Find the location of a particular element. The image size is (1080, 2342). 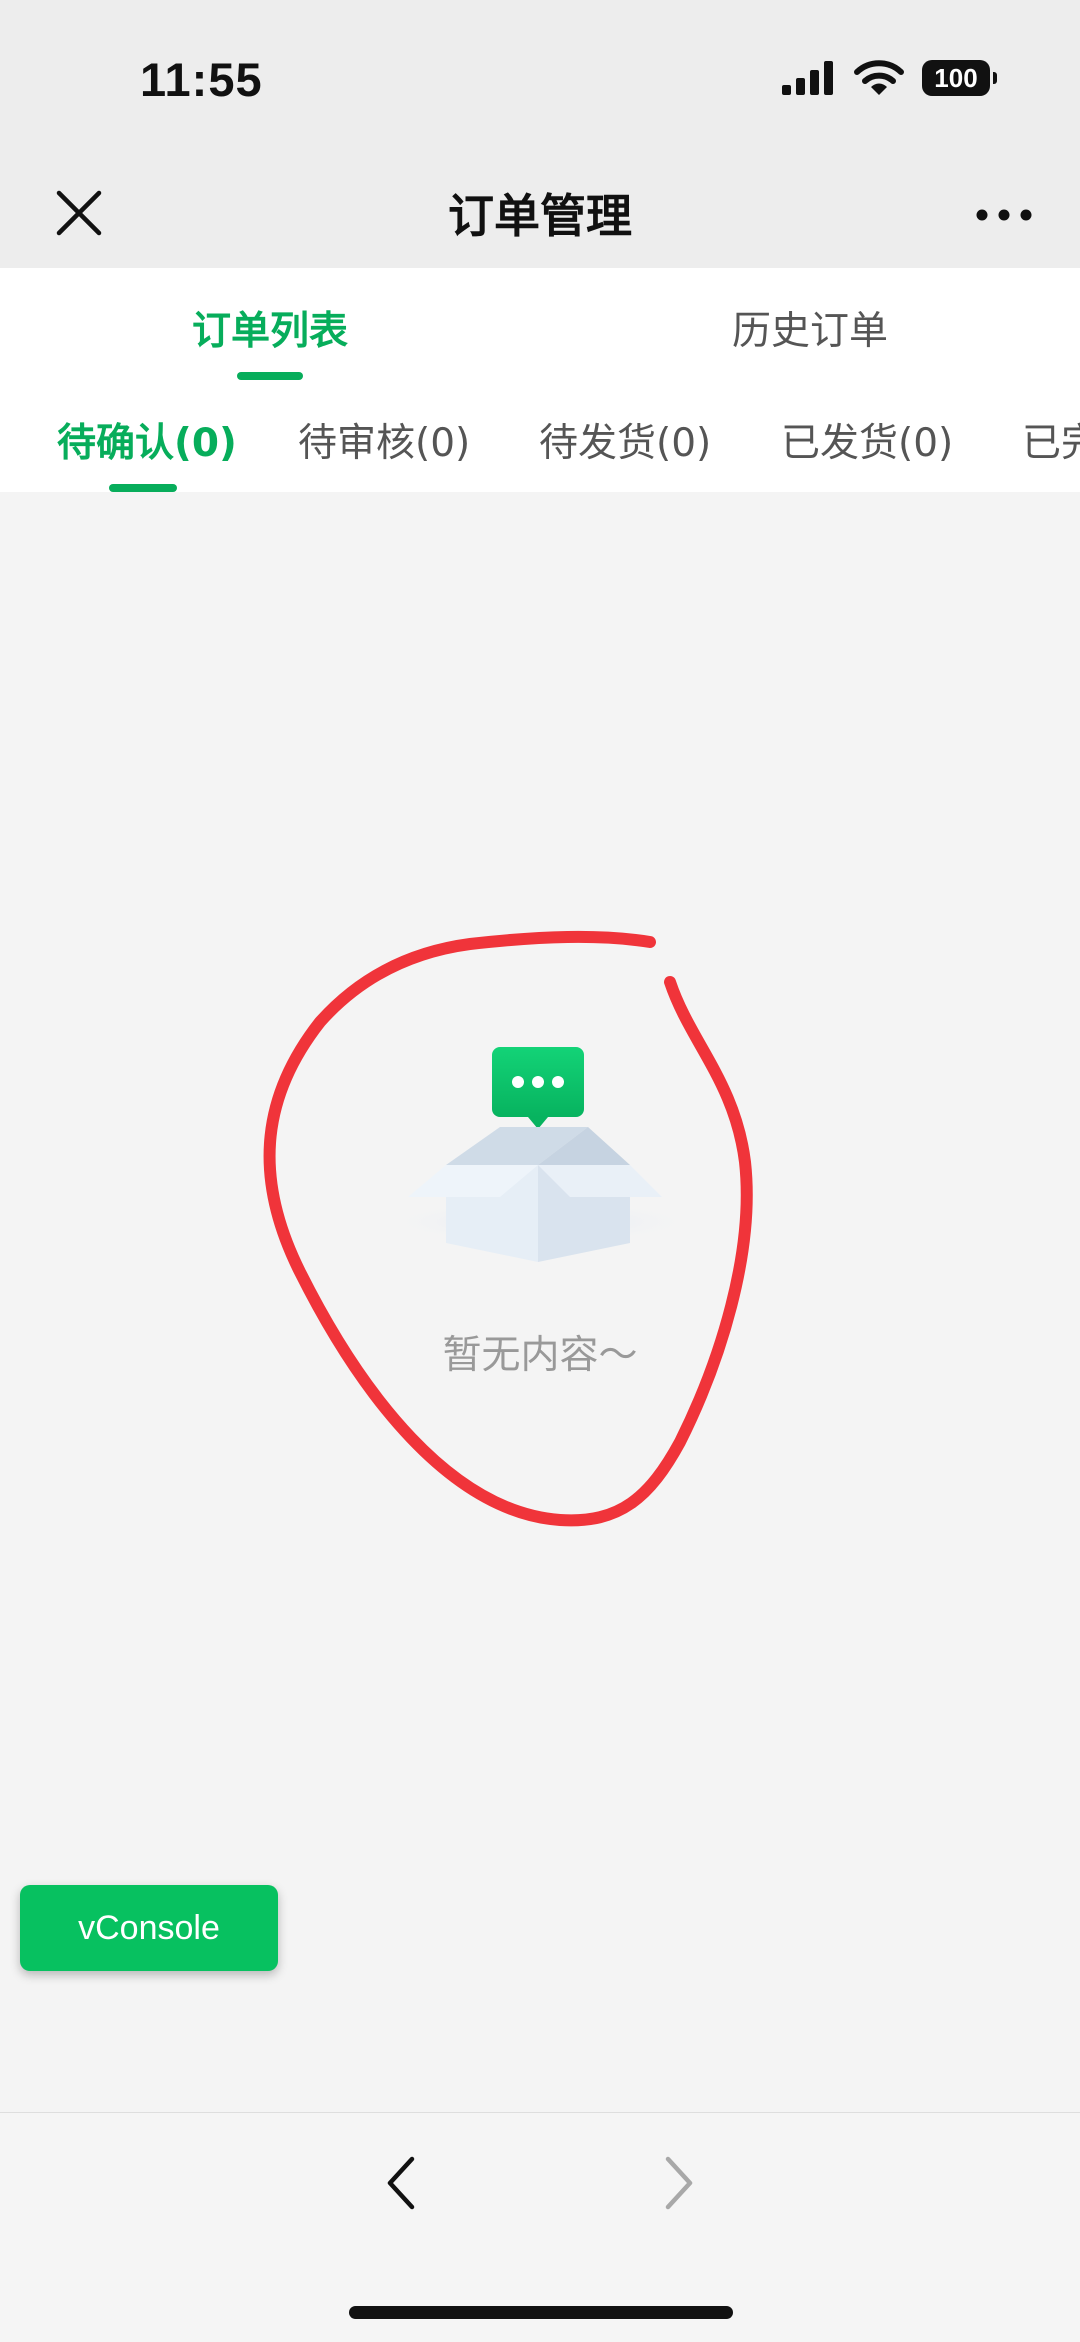

nav-bar: 订单管理 is located at coordinates (540, 214).